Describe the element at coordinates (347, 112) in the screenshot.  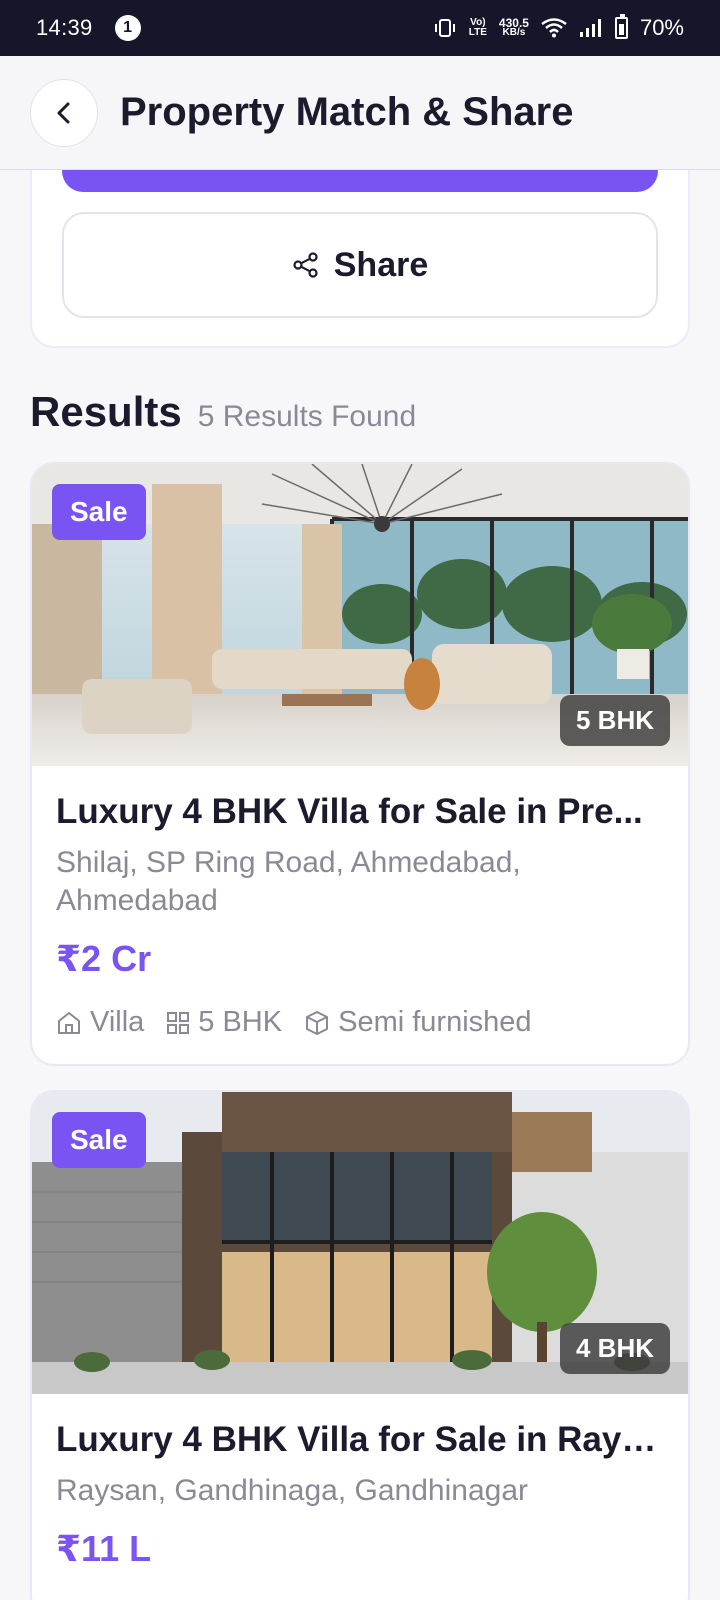
I see `page-title: Property Match & Share` at that location.